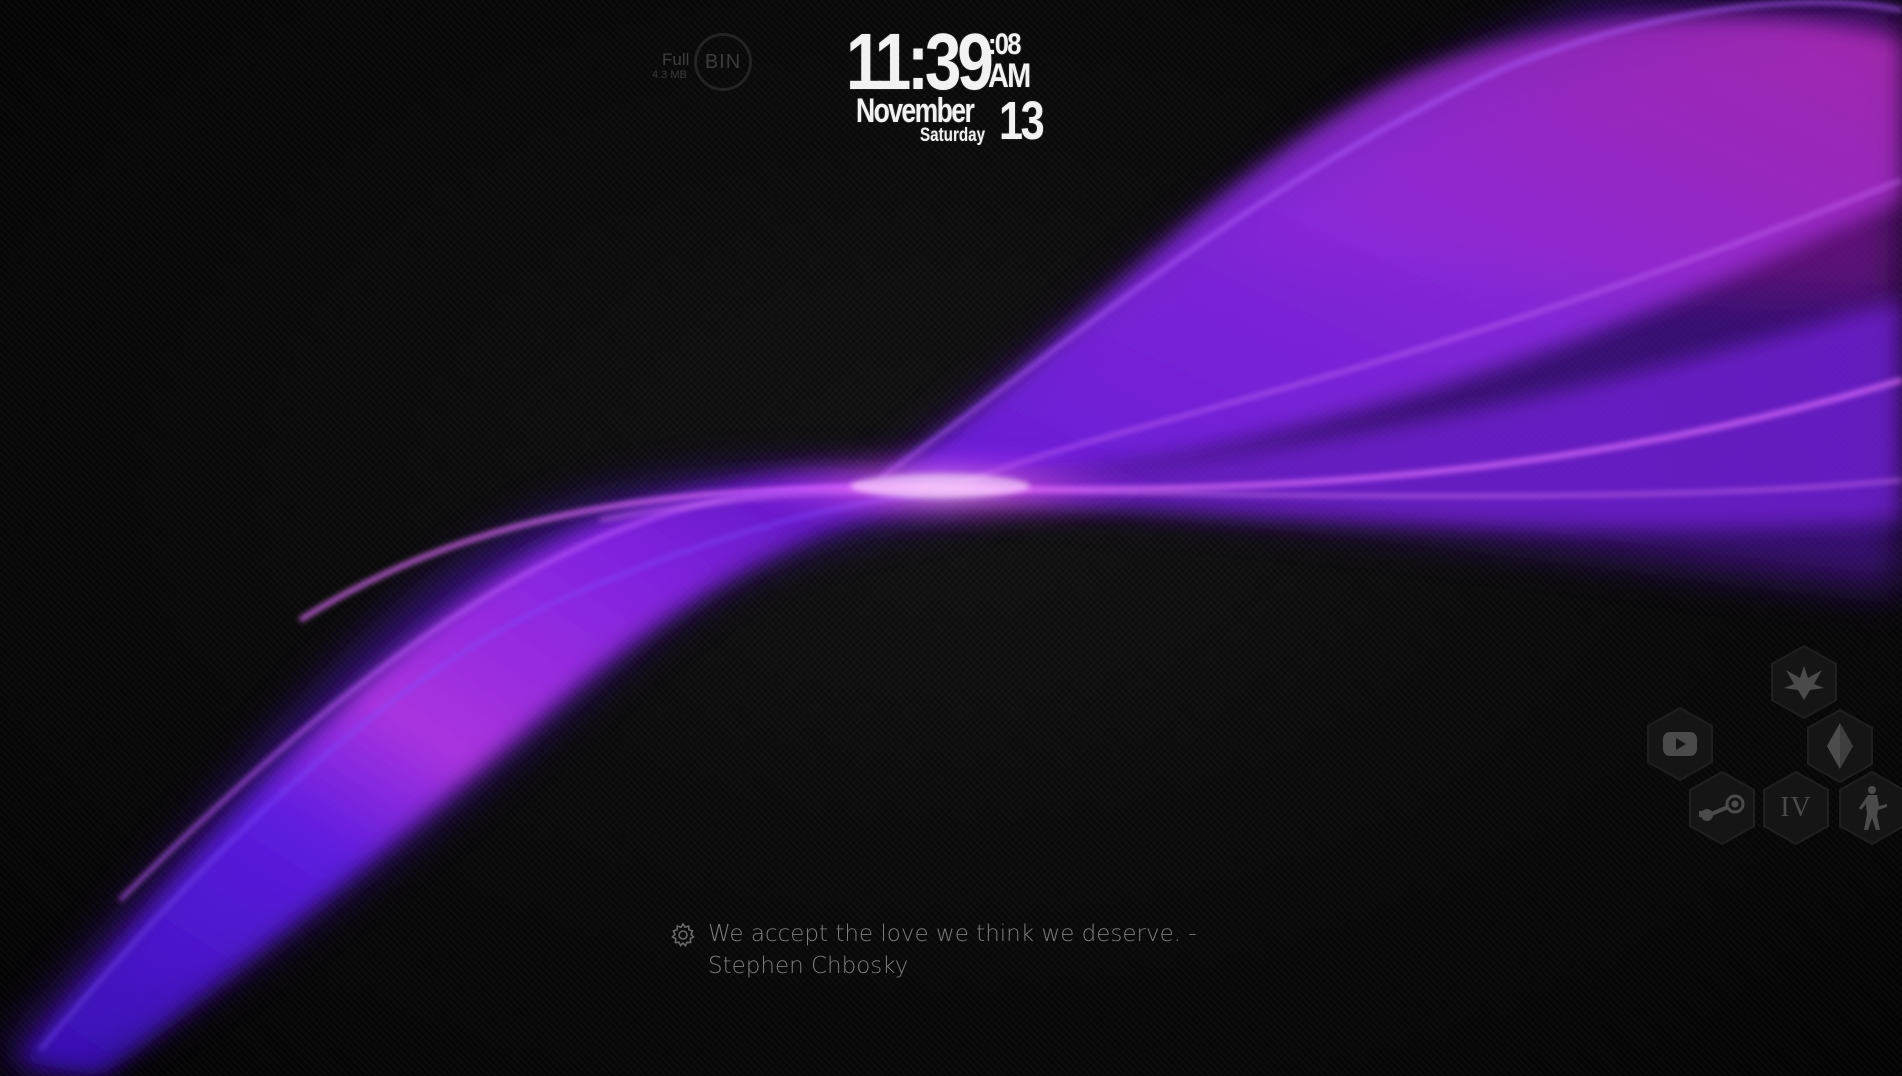  Describe the element at coordinates (683, 935) in the screenshot. I see `gear-icon` at that location.